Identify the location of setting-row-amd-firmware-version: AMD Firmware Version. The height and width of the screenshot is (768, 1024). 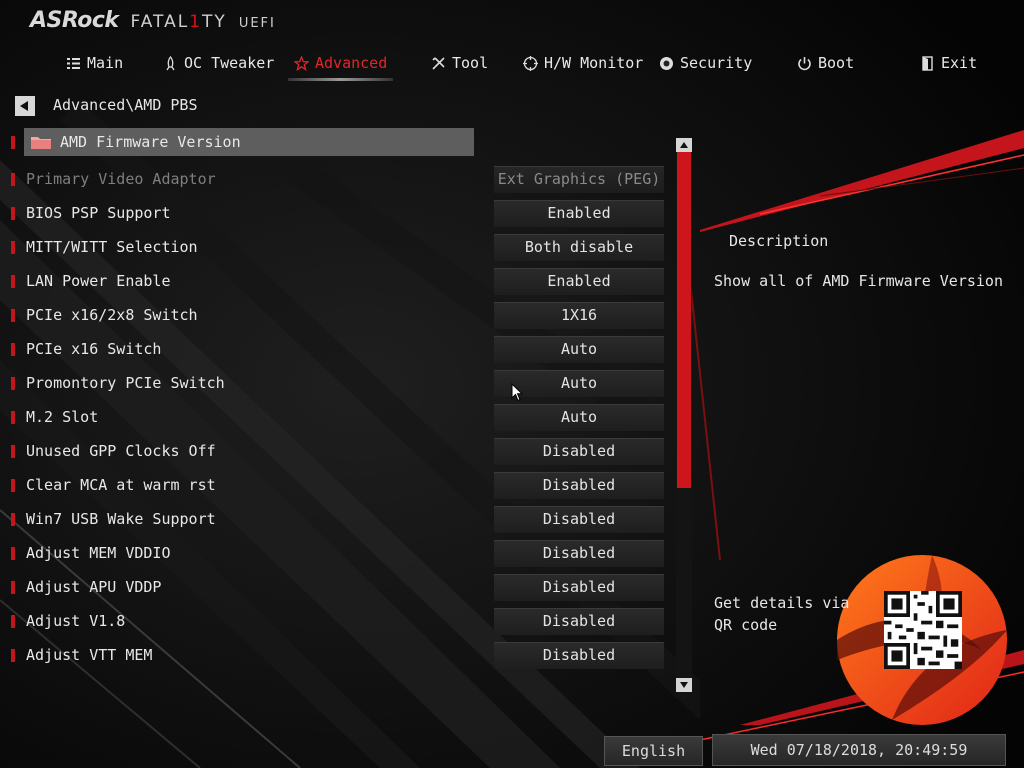
(345, 143).